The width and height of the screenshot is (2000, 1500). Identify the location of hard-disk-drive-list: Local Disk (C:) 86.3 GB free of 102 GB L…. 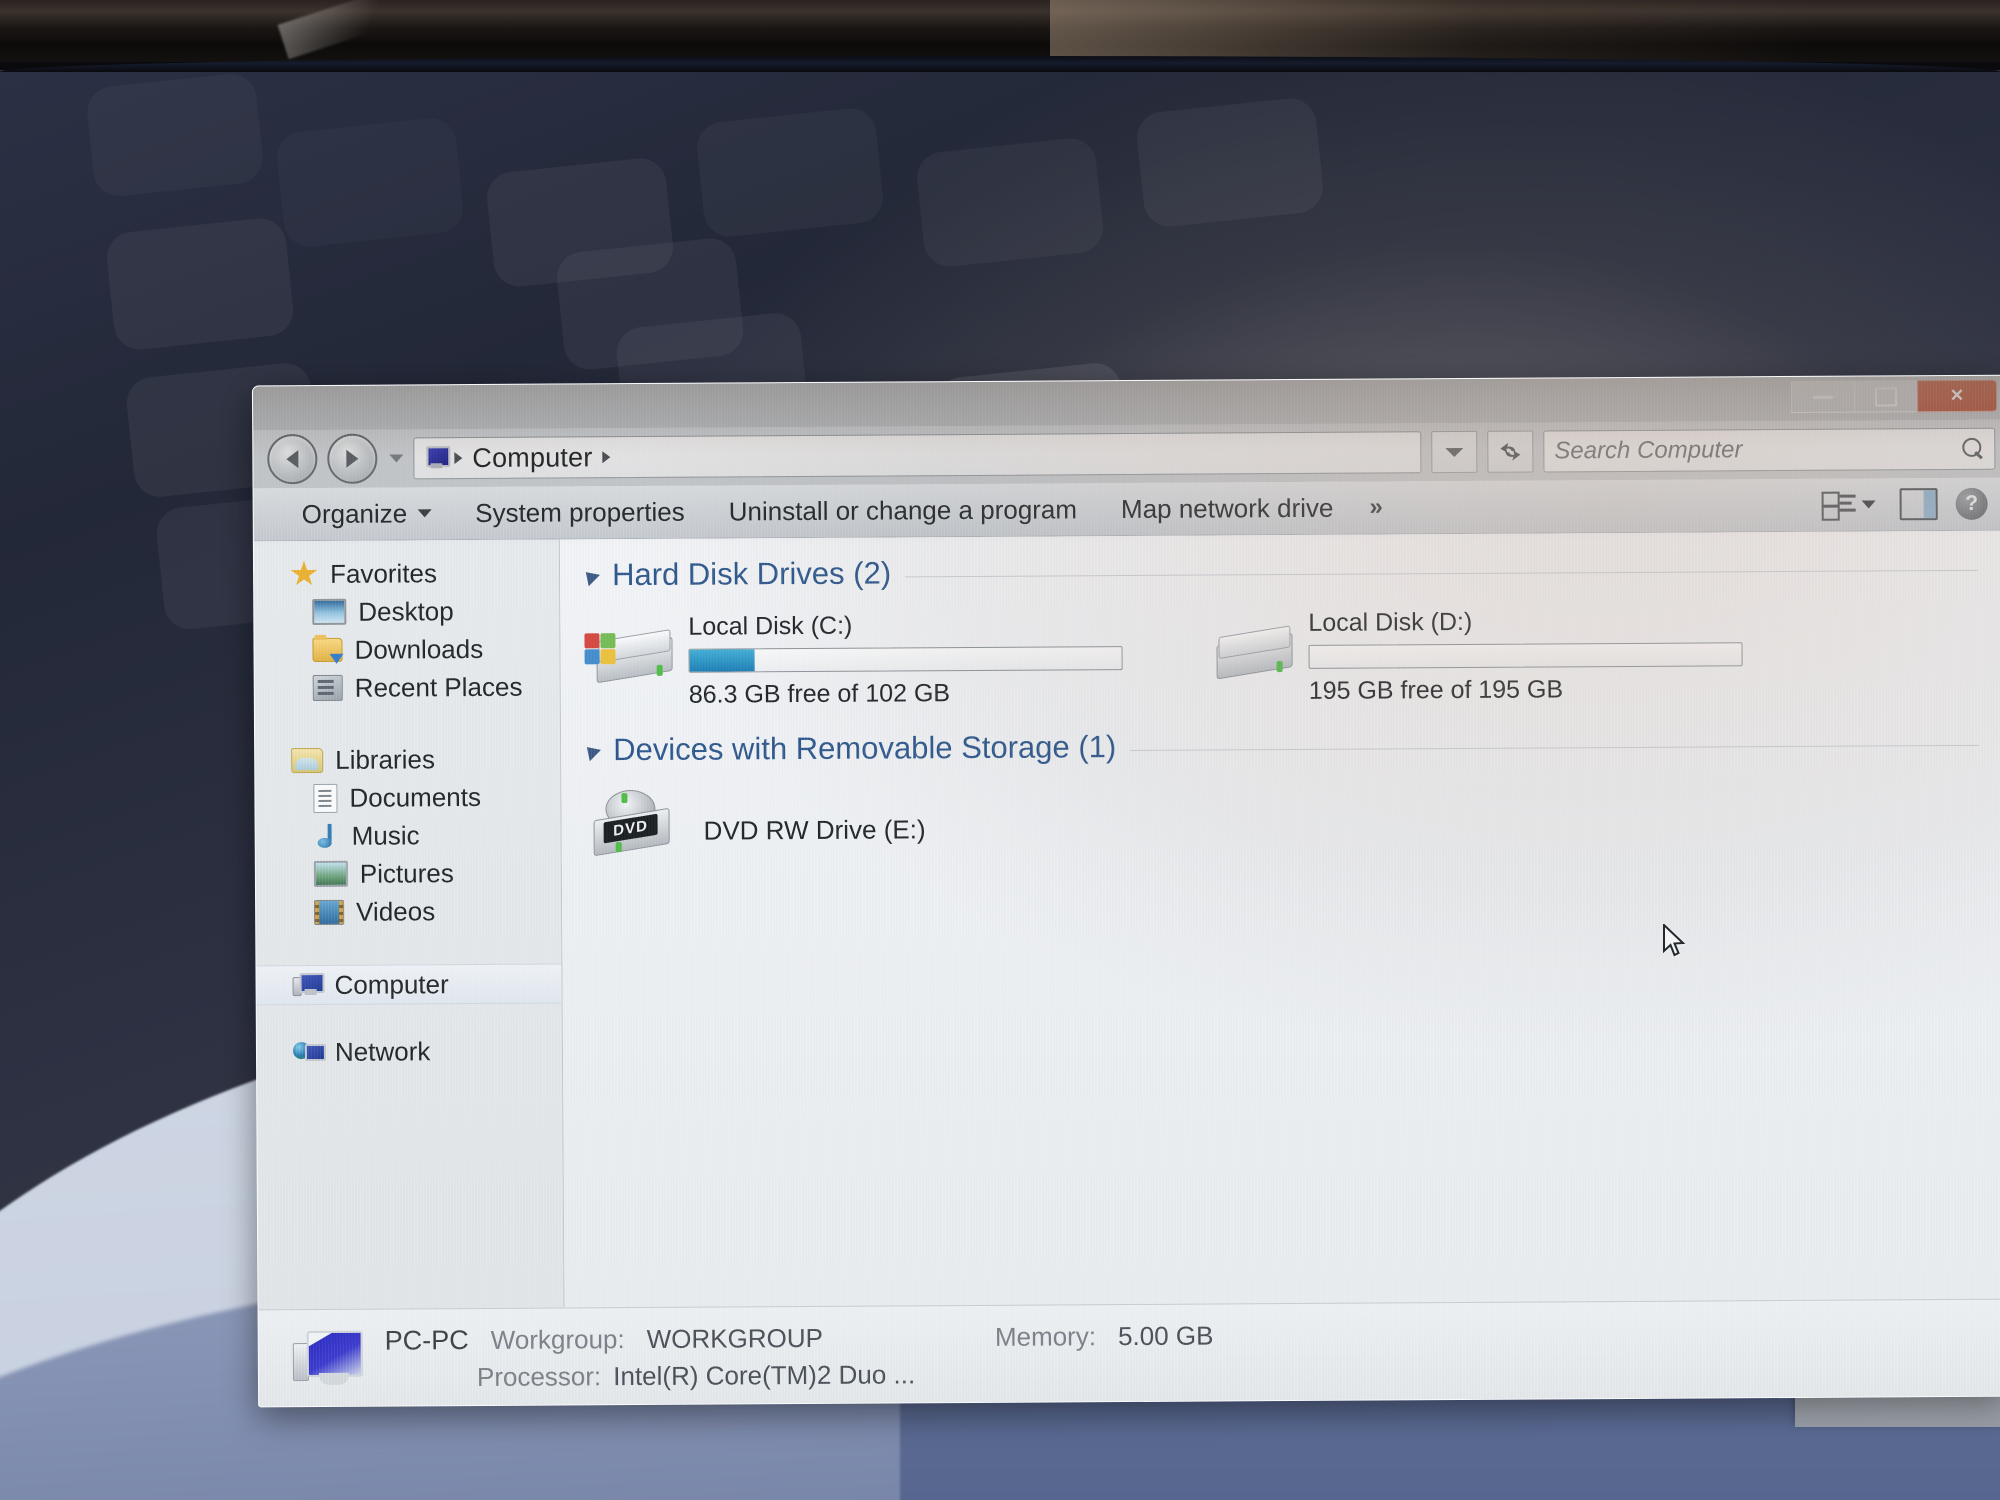
(1280, 648).